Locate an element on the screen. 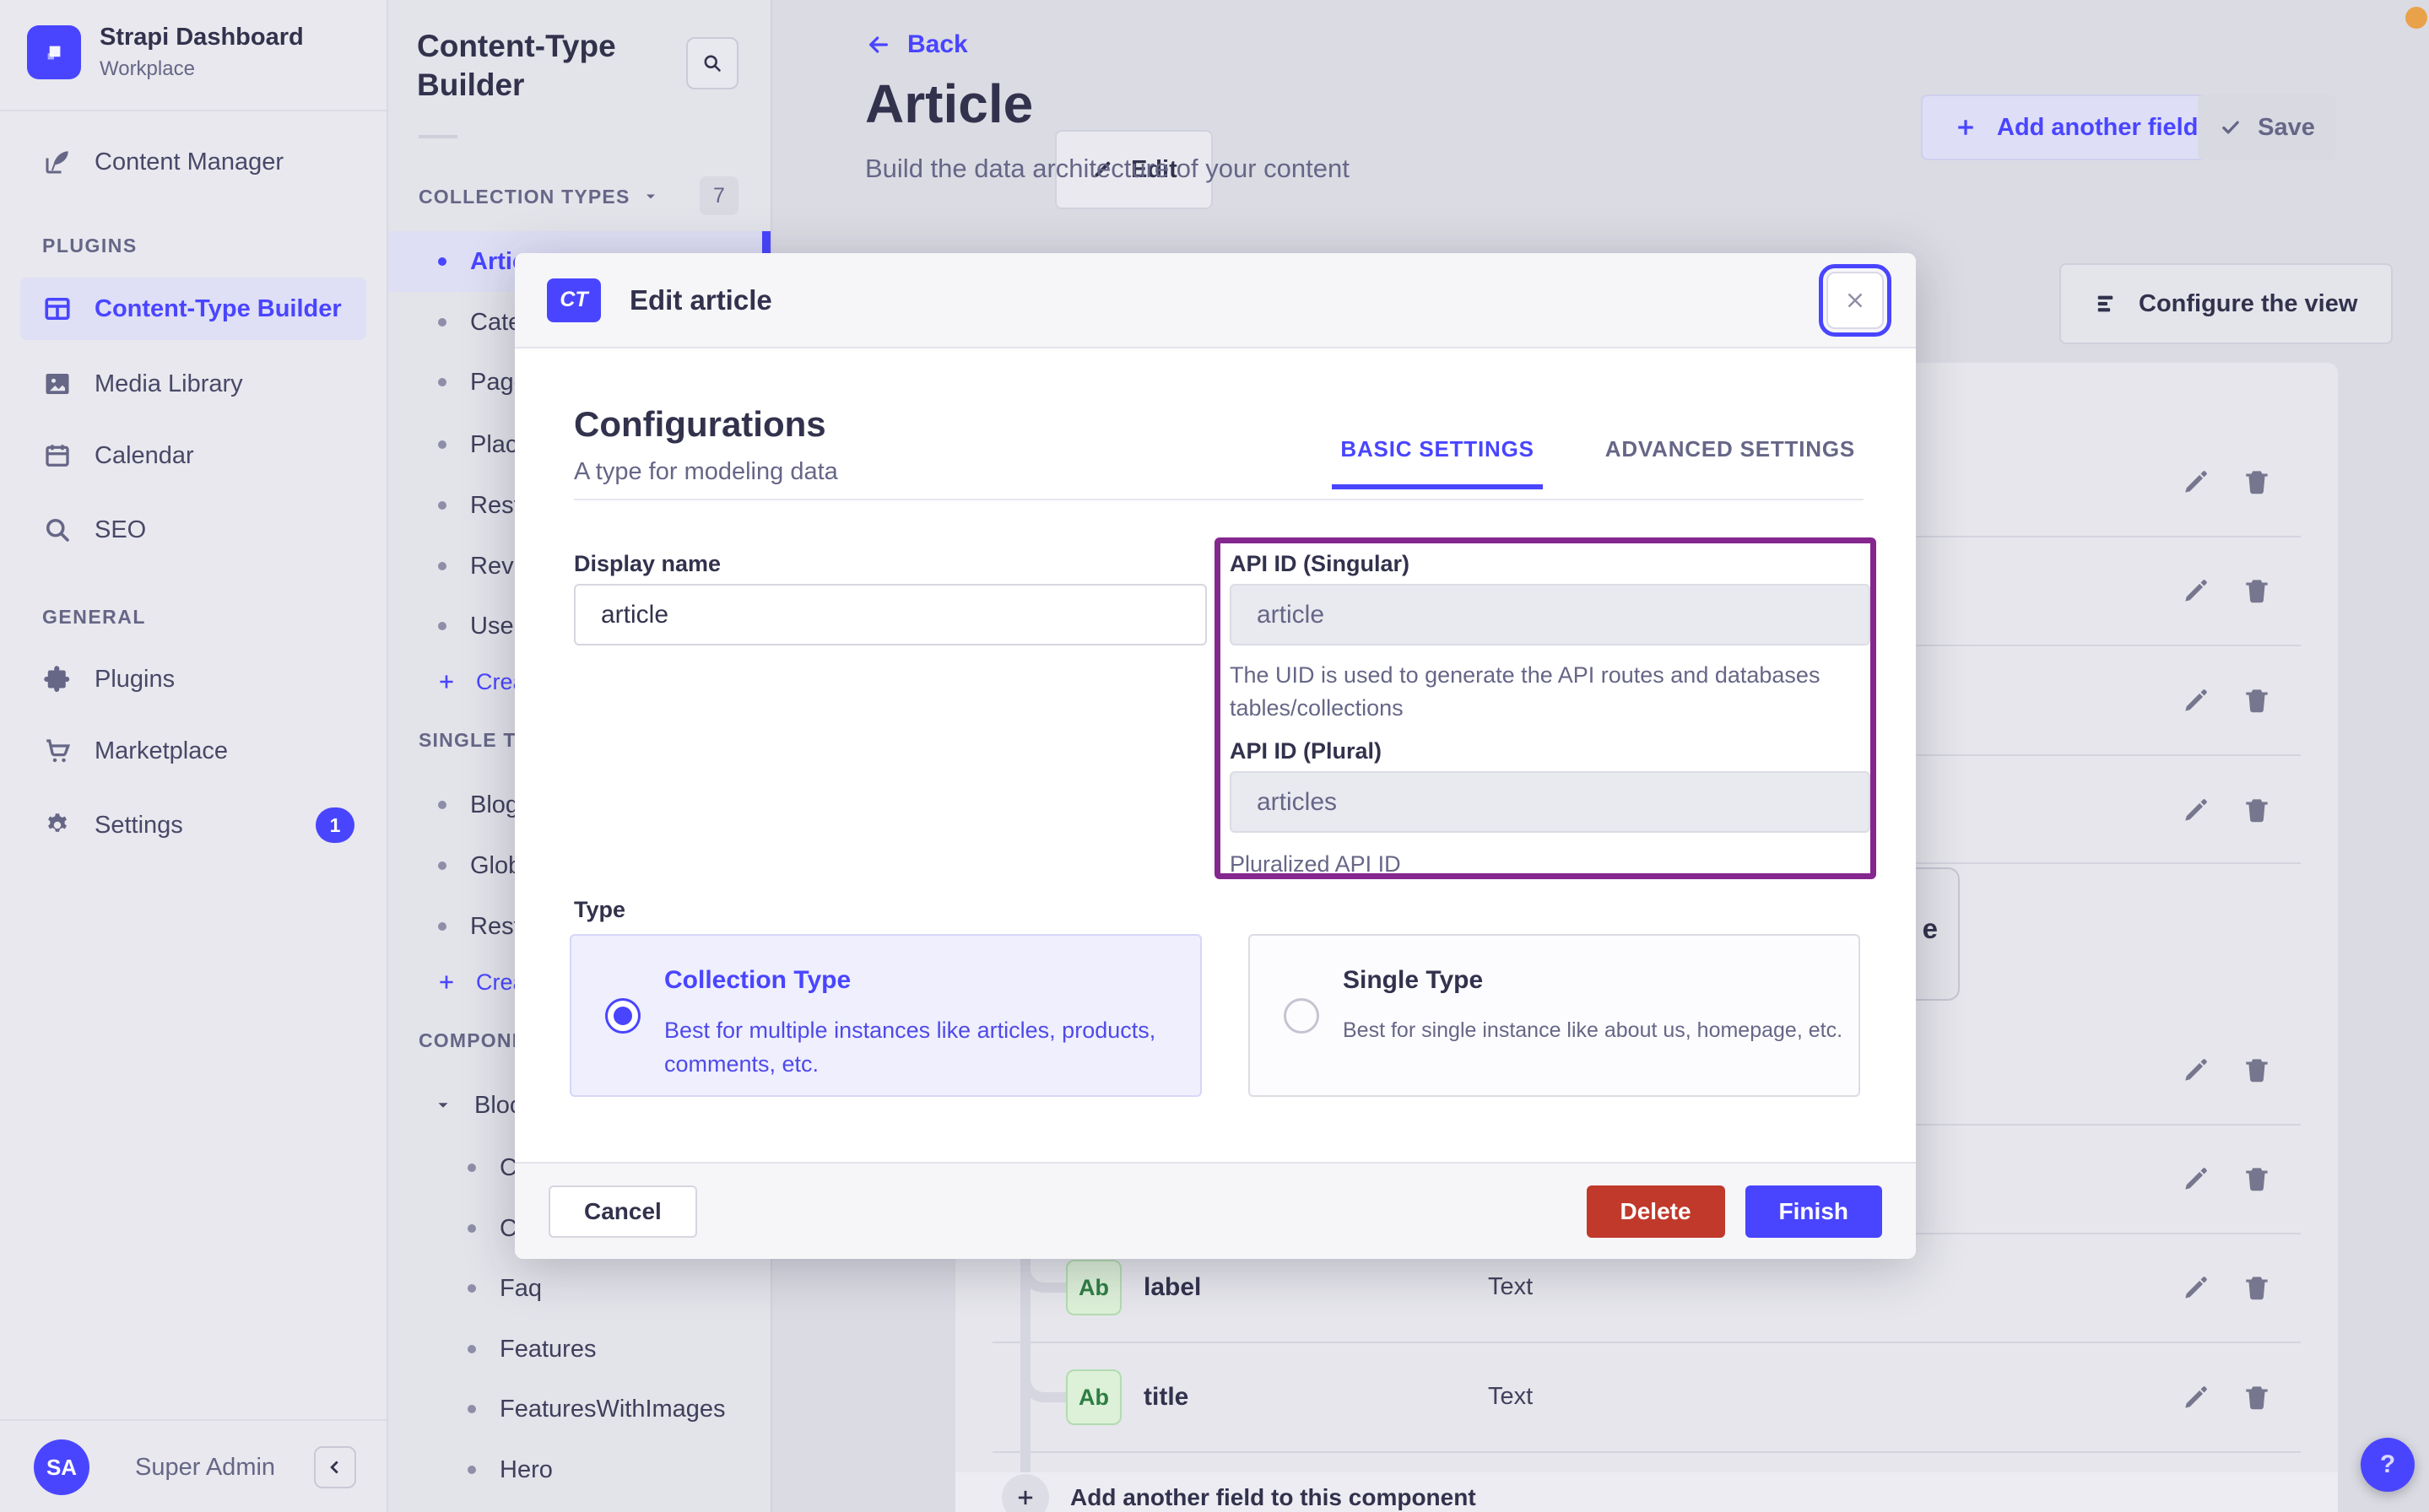  radio-unchecked-icon is located at coordinates (1301, 1016).